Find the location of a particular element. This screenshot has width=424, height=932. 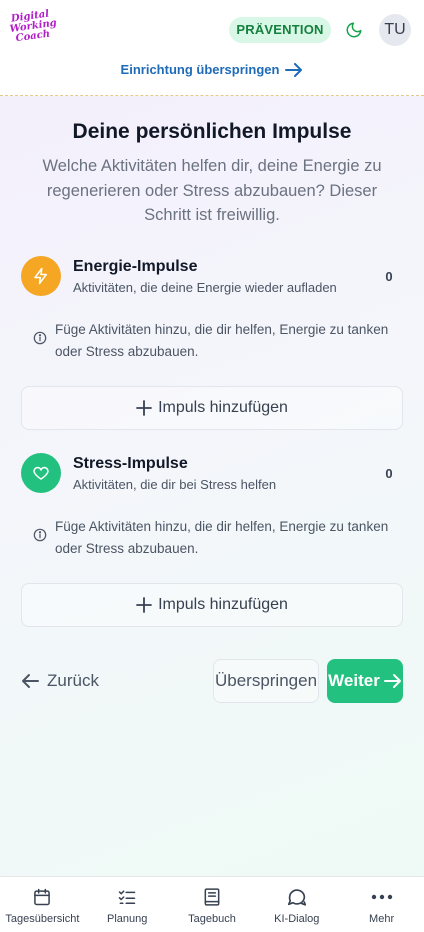

back-label: Zurück is located at coordinates (73, 680).